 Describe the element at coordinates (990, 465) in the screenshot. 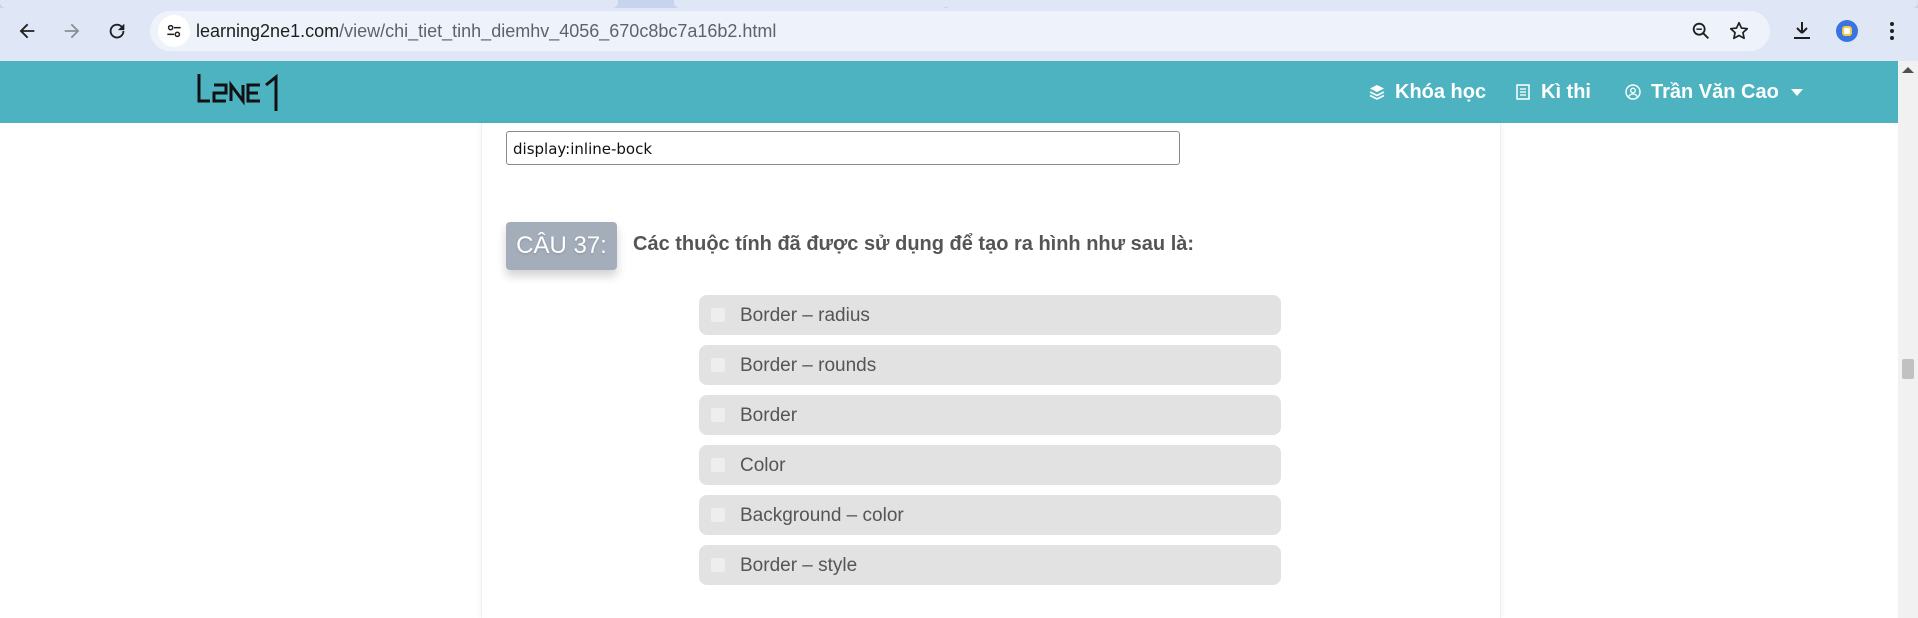

I see `answer-option: Color` at that location.